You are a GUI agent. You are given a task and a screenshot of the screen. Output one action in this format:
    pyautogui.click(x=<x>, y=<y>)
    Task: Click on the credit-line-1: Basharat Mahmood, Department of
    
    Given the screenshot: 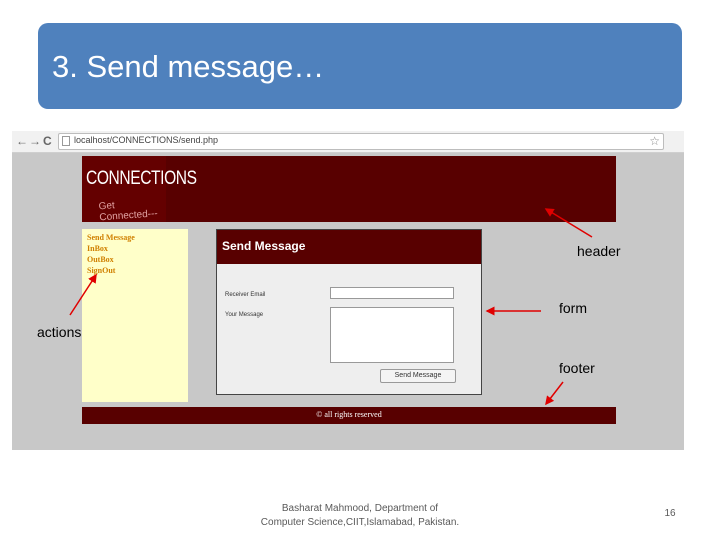 What is the action you would take?
    pyautogui.click(x=360, y=508)
    